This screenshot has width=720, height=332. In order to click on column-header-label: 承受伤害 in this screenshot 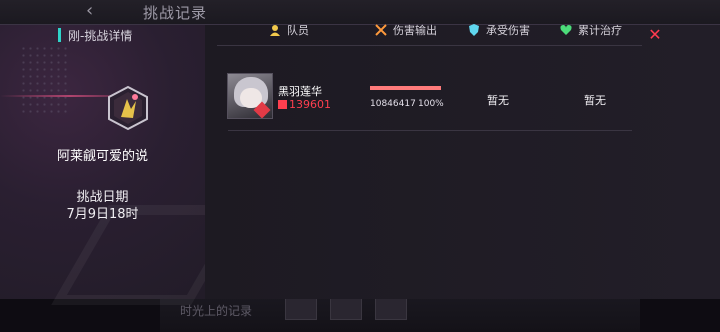, I will do `click(508, 30)`.